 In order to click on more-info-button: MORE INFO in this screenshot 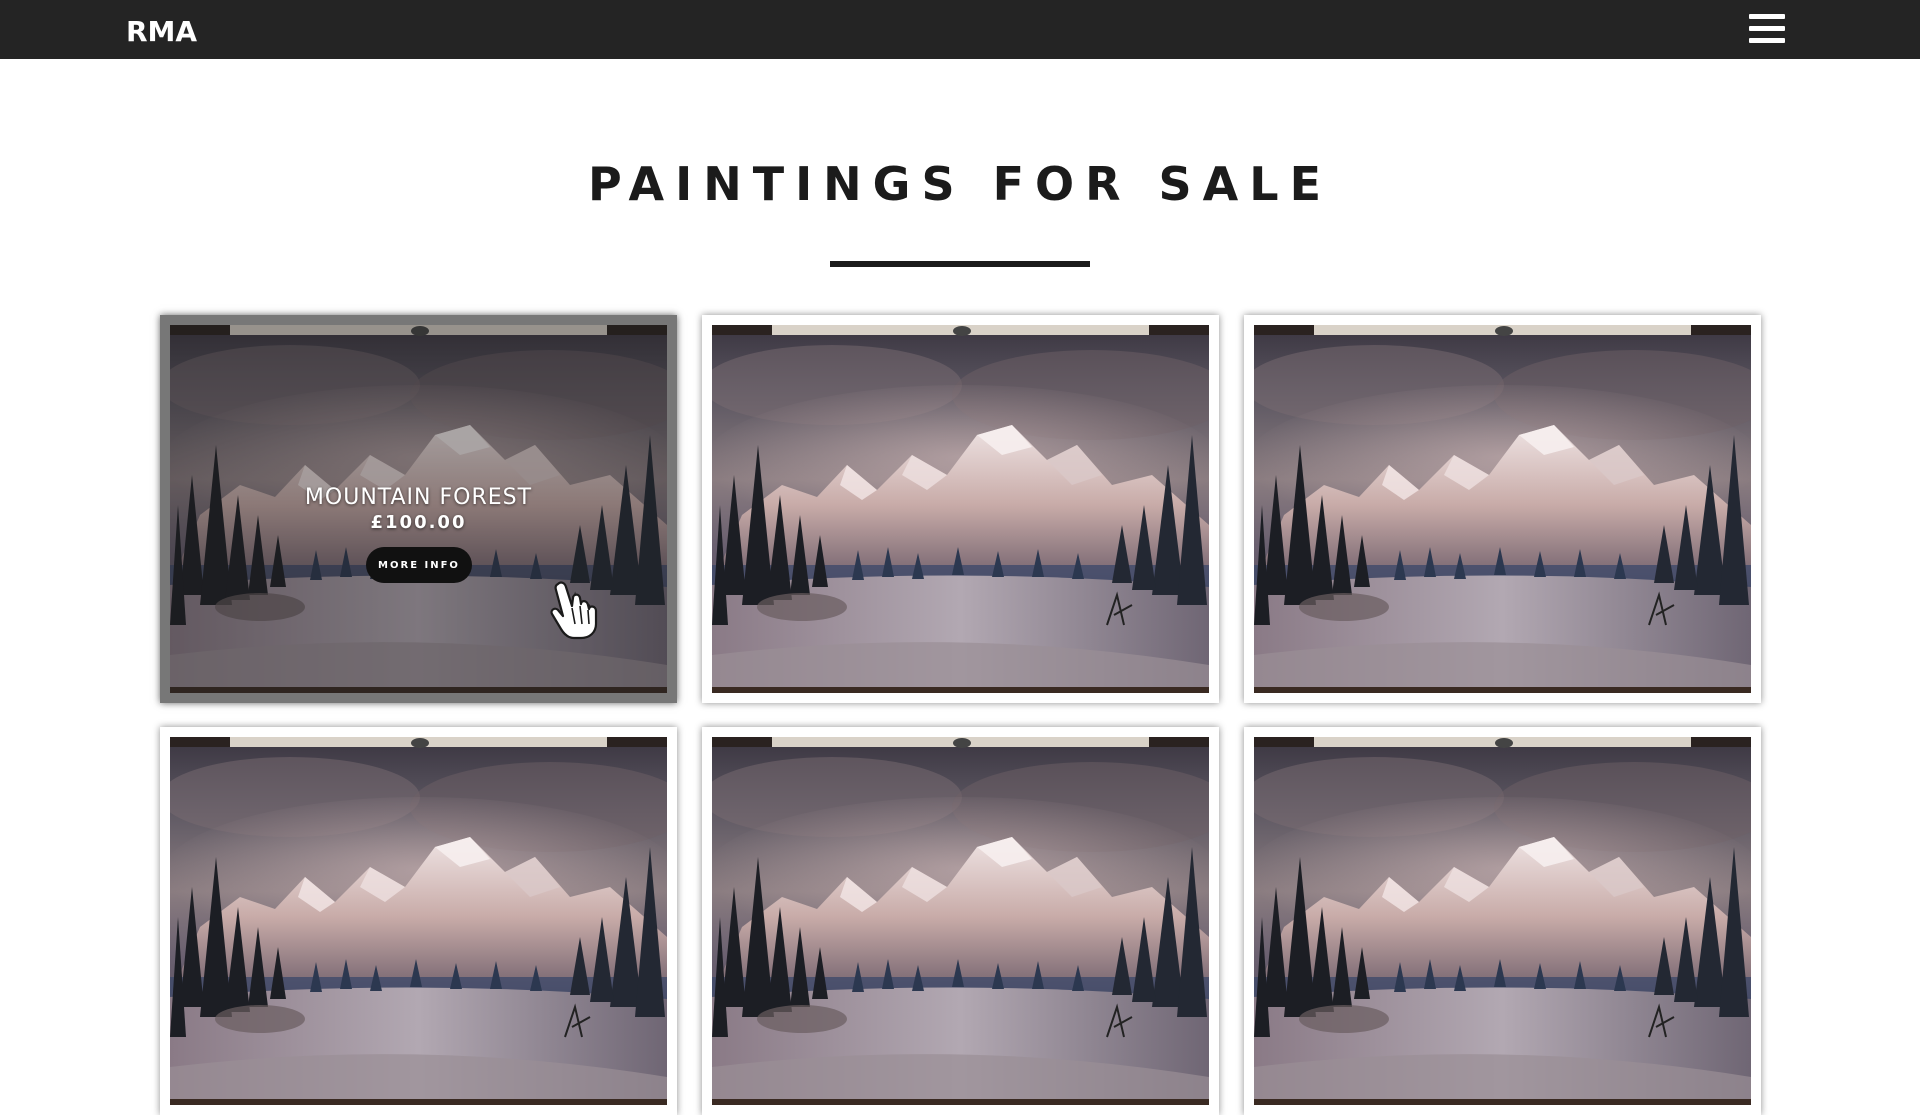, I will do `click(419, 565)`.